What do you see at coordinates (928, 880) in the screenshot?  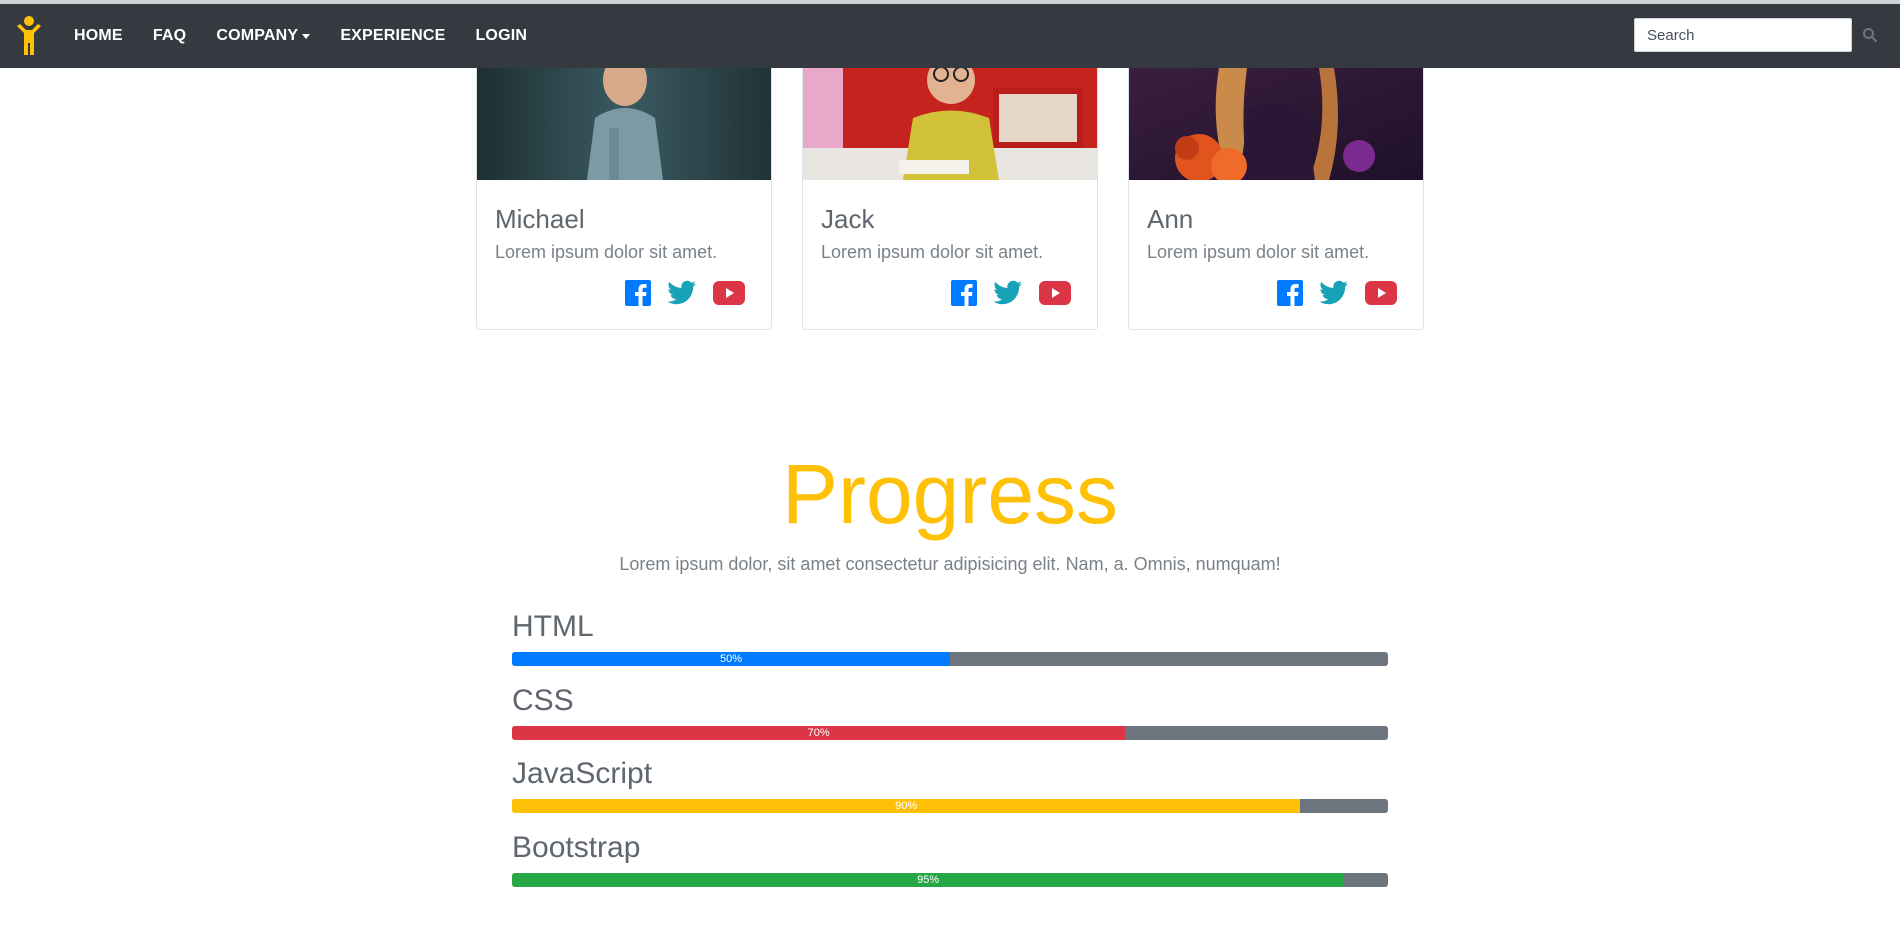 I see `progress-fill-bootstrap: 95%` at bounding box center [928, 880].